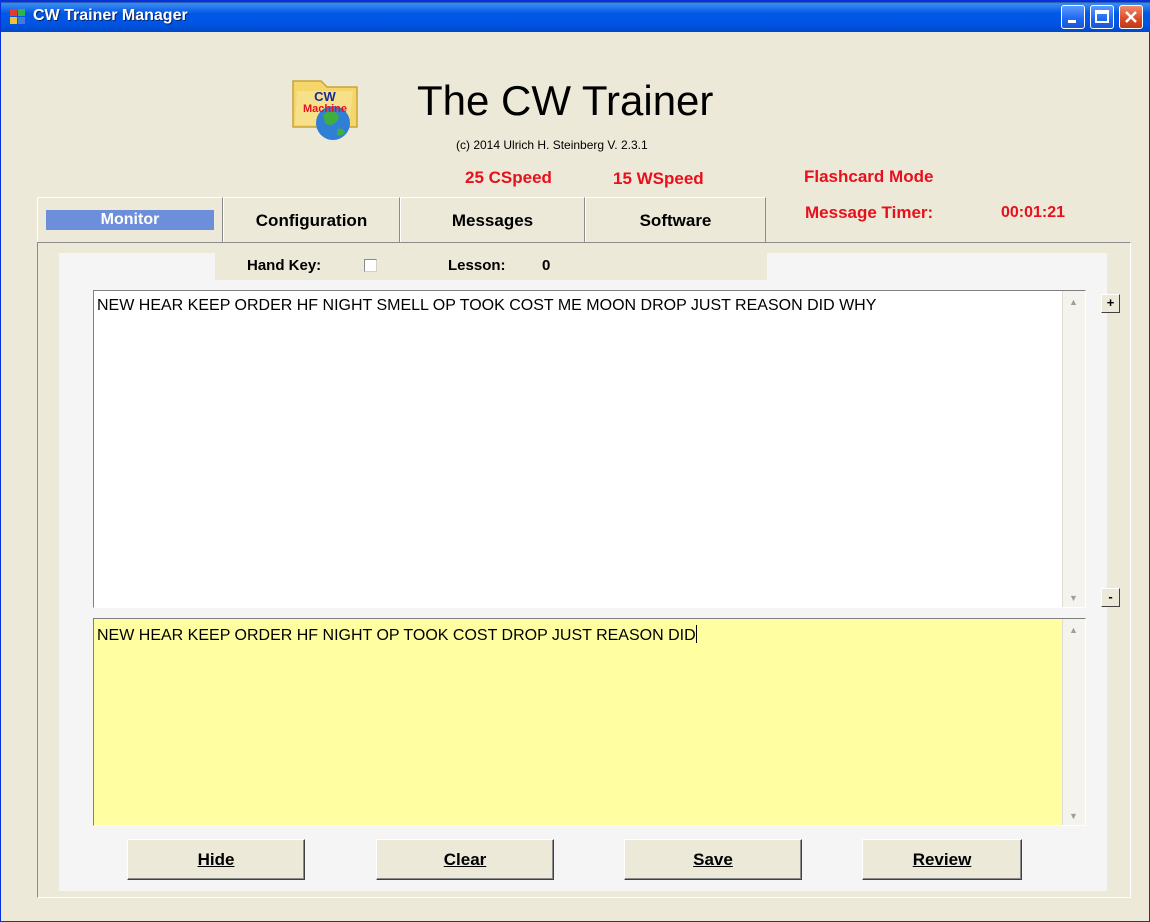 The width and height of the screenshot is (1150, 922). Describe the element at coordinates (1033, 212) in the screenshot. I see `message-timer-value: 00:01:21` at that location.